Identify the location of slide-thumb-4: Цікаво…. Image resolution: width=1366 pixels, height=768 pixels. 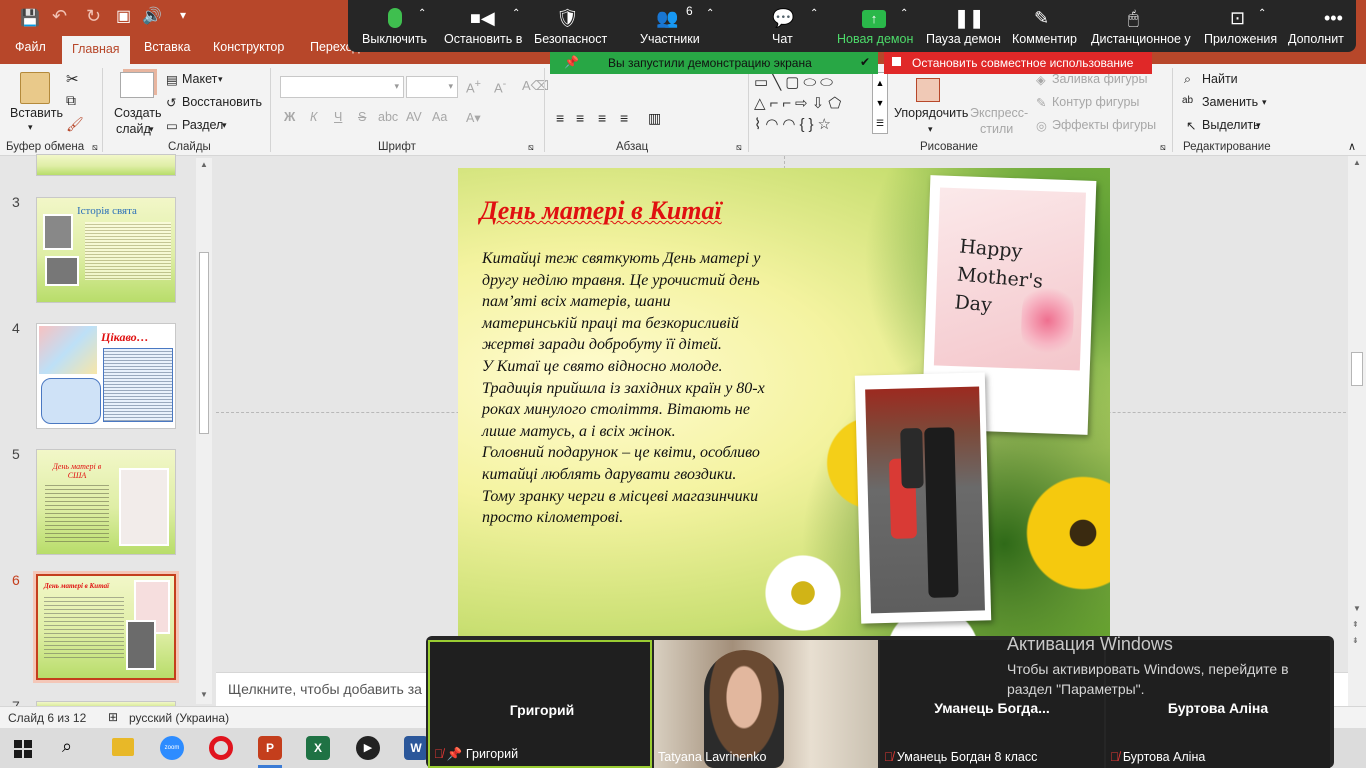
(106, 376).